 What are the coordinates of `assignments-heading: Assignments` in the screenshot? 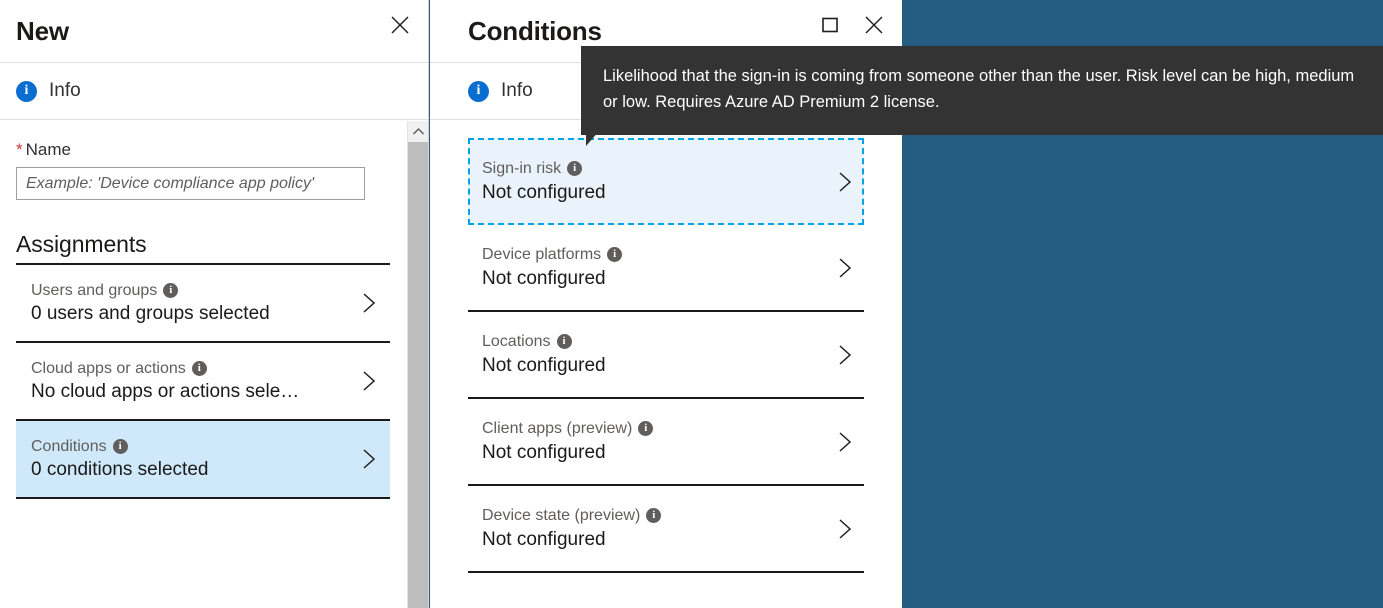 It's located at (81, 244).